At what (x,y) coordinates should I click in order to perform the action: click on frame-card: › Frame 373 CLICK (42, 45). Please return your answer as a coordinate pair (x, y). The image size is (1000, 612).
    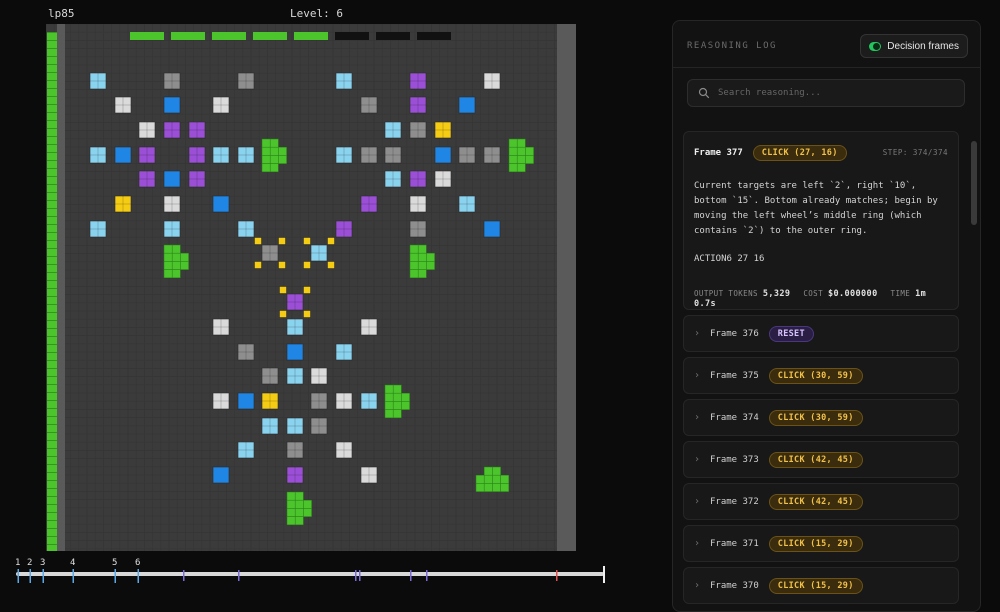
    Looking at the image, I should click on (821, 459).